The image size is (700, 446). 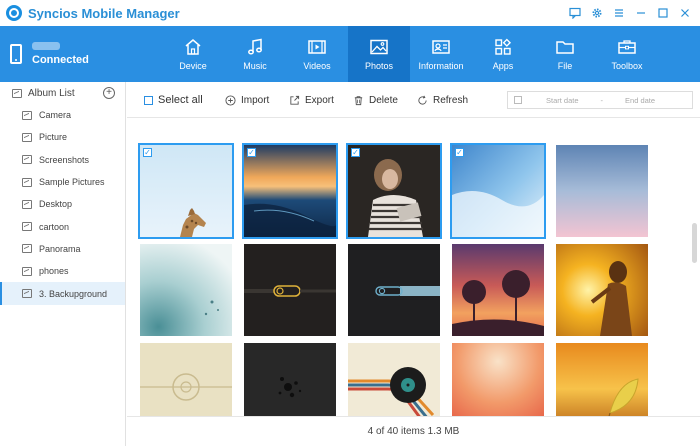 I want to click on home-icon, so click(x=193, y=47).